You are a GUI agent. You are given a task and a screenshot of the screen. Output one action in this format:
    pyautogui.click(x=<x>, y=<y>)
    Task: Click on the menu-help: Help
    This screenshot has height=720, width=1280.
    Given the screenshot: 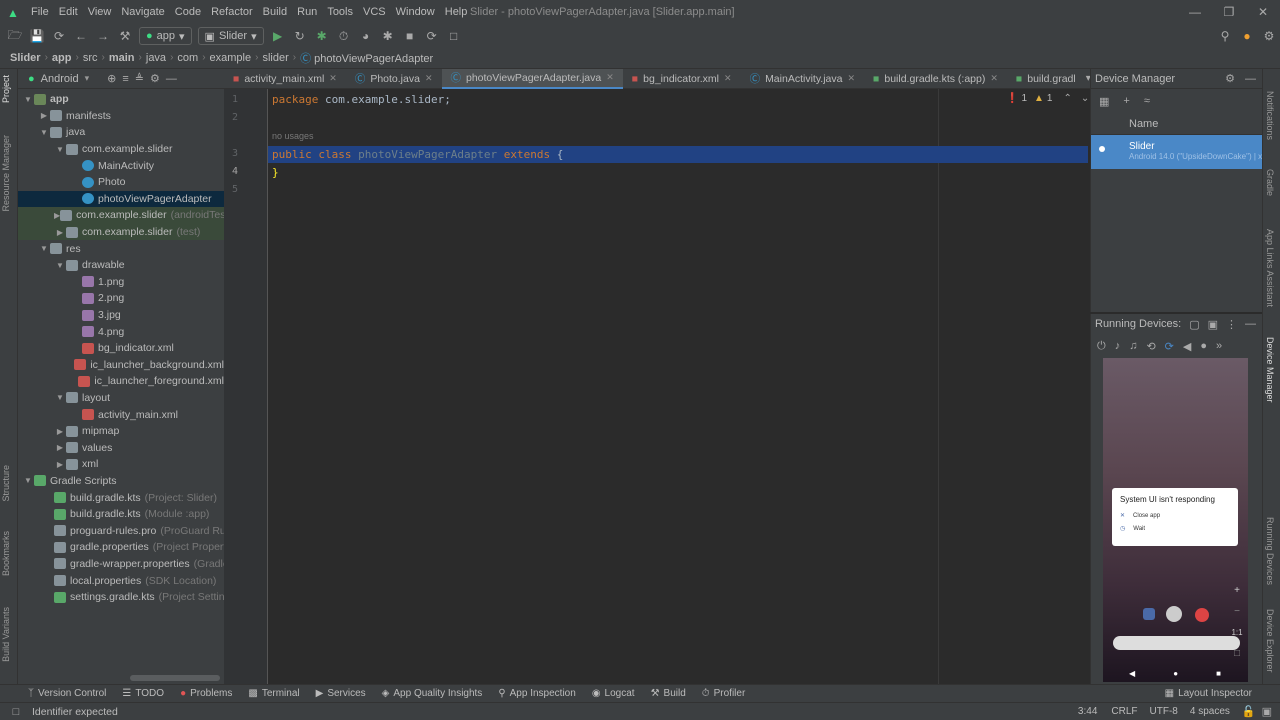 What is the action you would take?
    pyautogui.click(x=456, y=12)
    